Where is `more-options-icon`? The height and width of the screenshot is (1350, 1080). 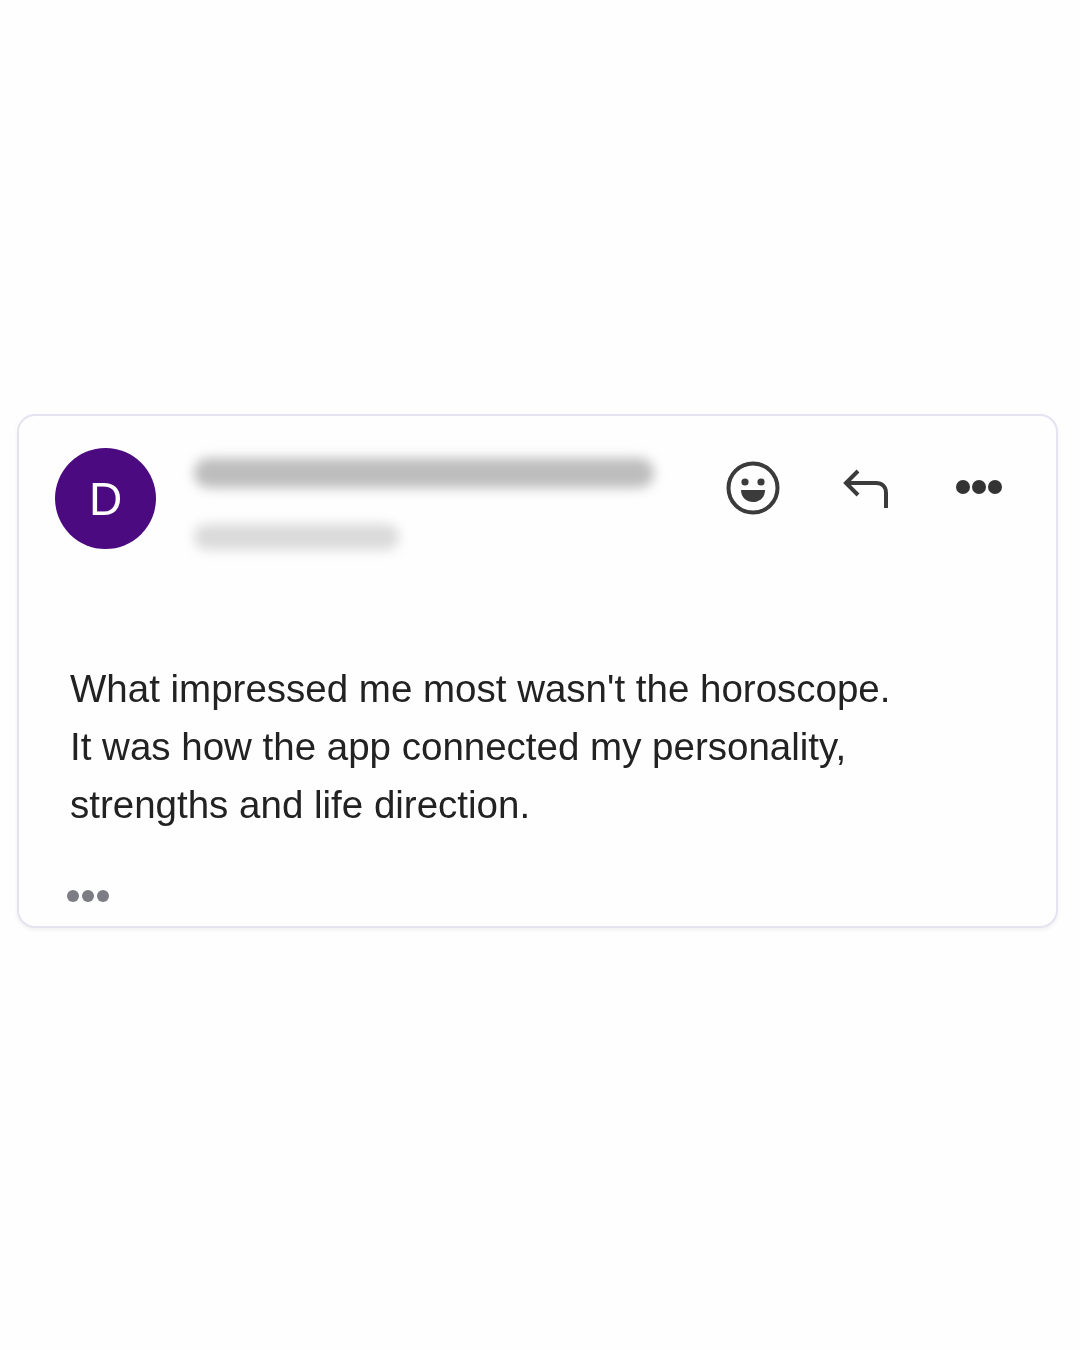
more-options-icon is located at coordinates (979, 487).